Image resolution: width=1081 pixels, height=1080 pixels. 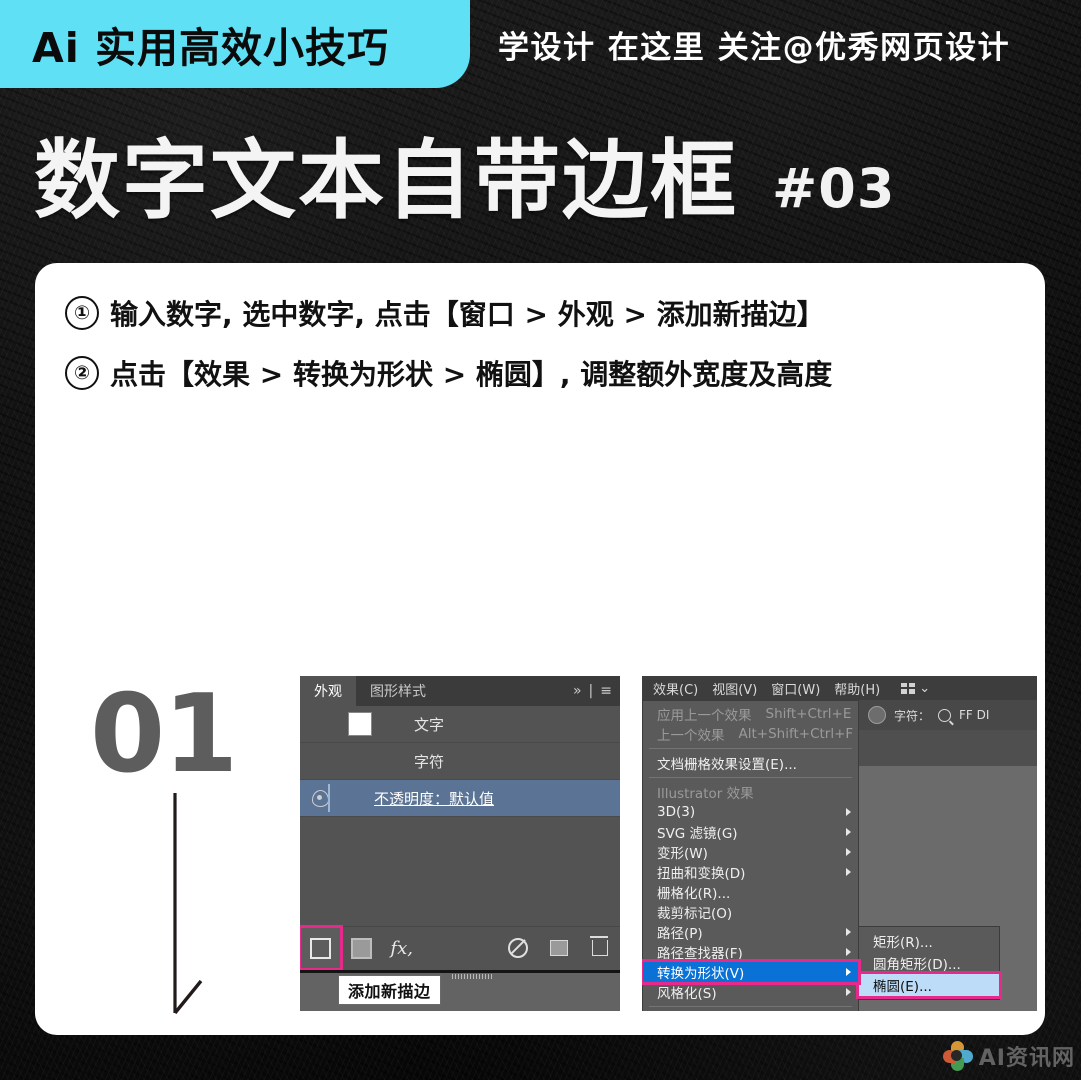 I want to click on menu-item-label: 路径查找器(F), so click(x=700, y=954).